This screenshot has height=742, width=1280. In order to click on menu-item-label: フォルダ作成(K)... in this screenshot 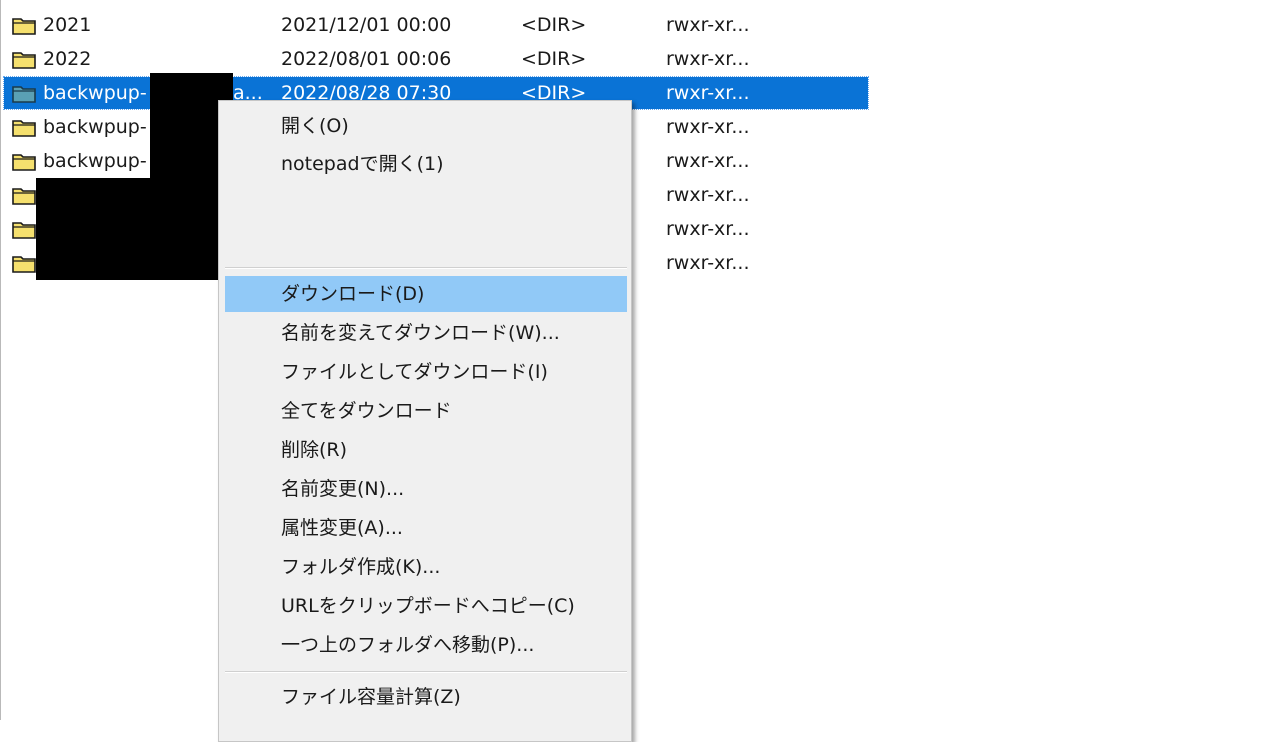, I will do `click(361, 567)`.